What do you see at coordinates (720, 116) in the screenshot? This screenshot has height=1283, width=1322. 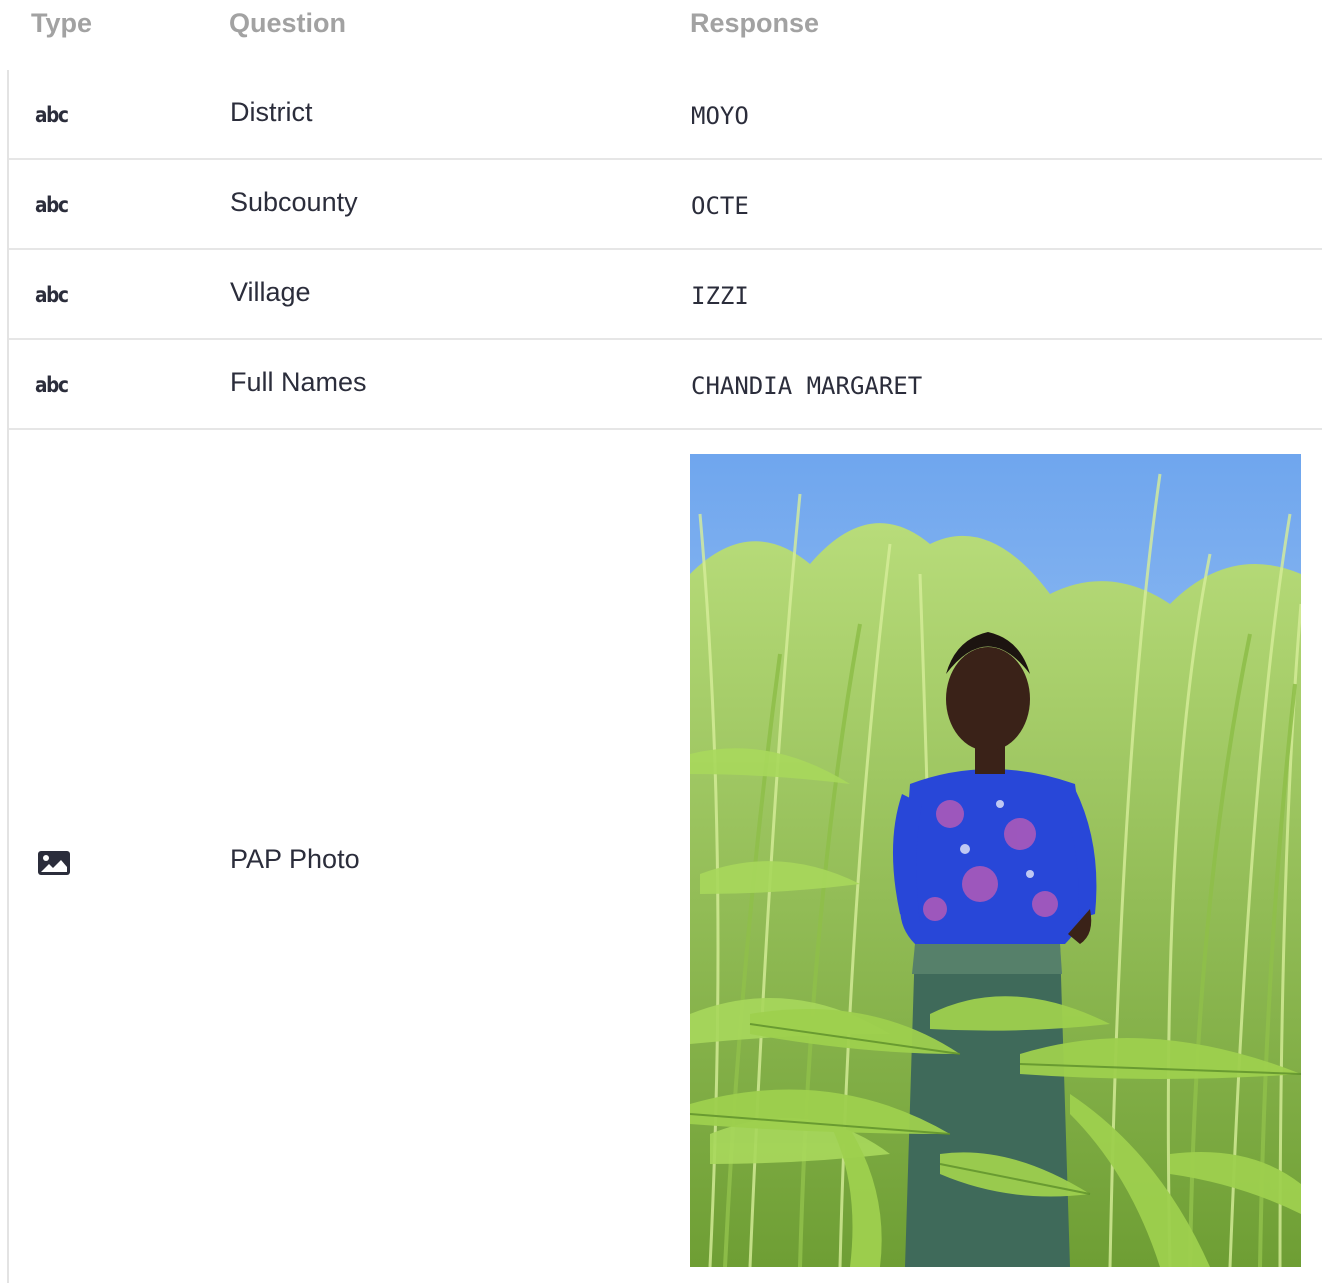 I see `response-value: MOYO` at bounding box center [720, 116].